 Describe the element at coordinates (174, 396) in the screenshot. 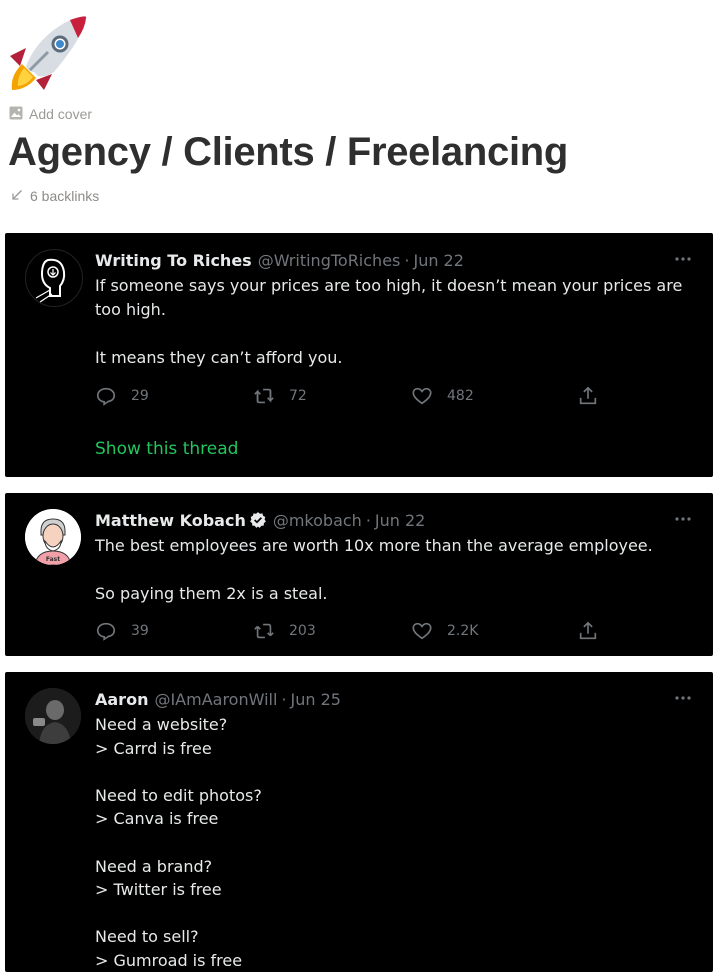

I see `reply-button: 29` at that location.